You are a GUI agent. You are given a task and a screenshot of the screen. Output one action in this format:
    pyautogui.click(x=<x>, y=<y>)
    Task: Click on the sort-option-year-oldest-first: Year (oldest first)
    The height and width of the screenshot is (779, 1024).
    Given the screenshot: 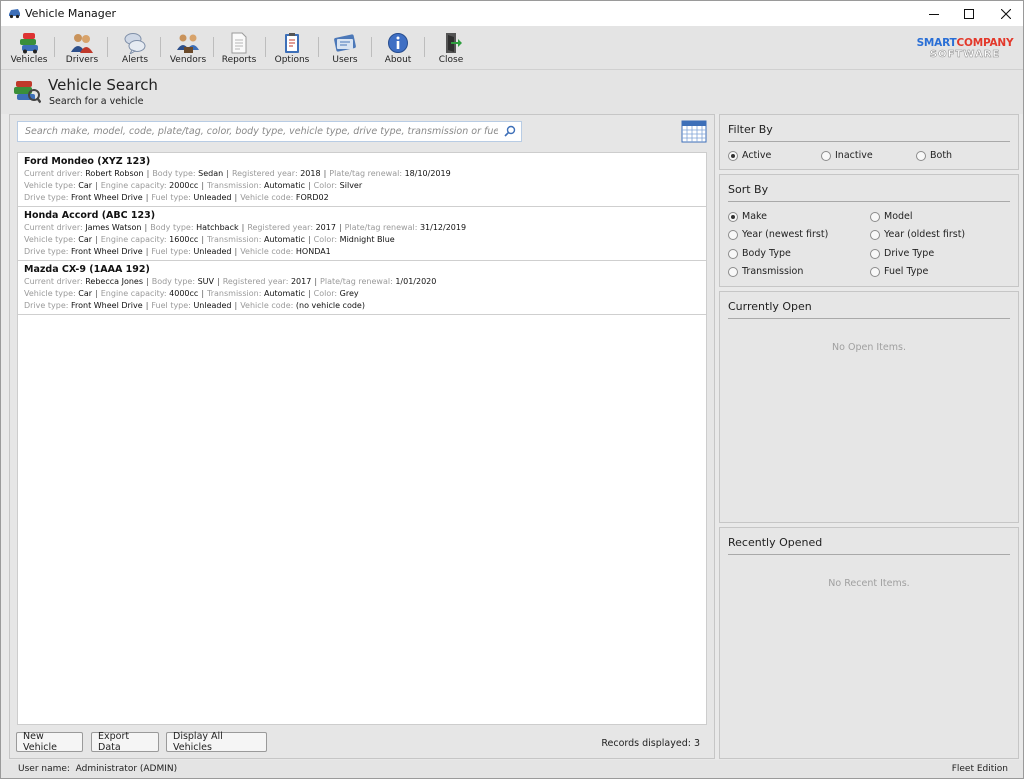 What is the action you would take?
    pyautogui.click(x=917, y=234)
    